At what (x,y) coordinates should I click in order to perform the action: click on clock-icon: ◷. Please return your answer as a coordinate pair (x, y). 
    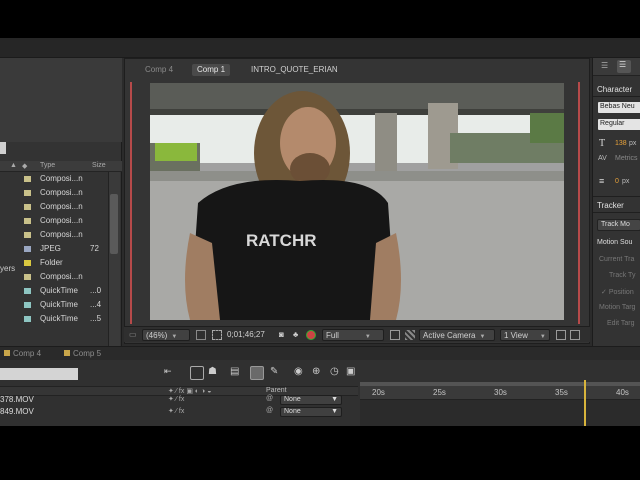
    Looking at the image, I should click on (337, 373).